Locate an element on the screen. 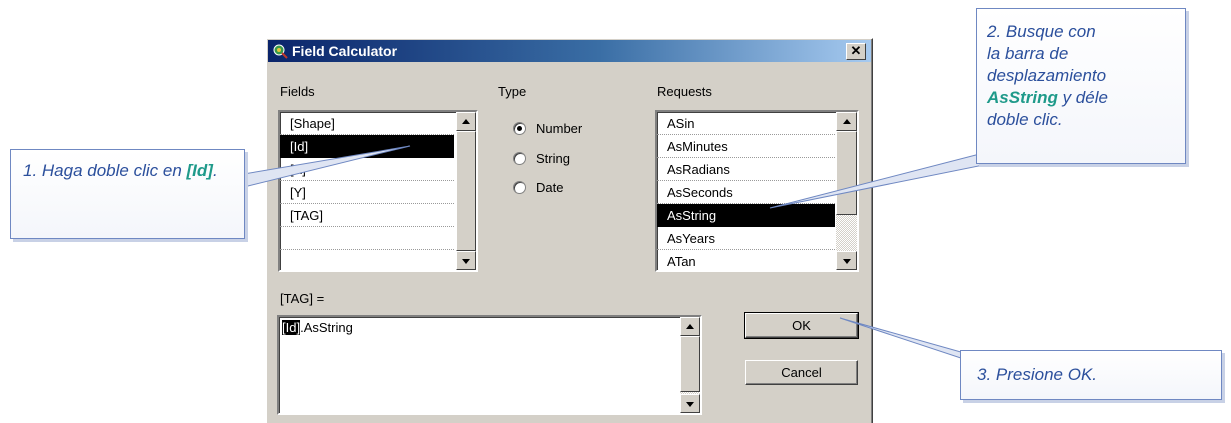 Image resolution: width=1231 pixels, height=423 pixels. callout-2-line2: la barra de is located at coordinates (1028, 53).